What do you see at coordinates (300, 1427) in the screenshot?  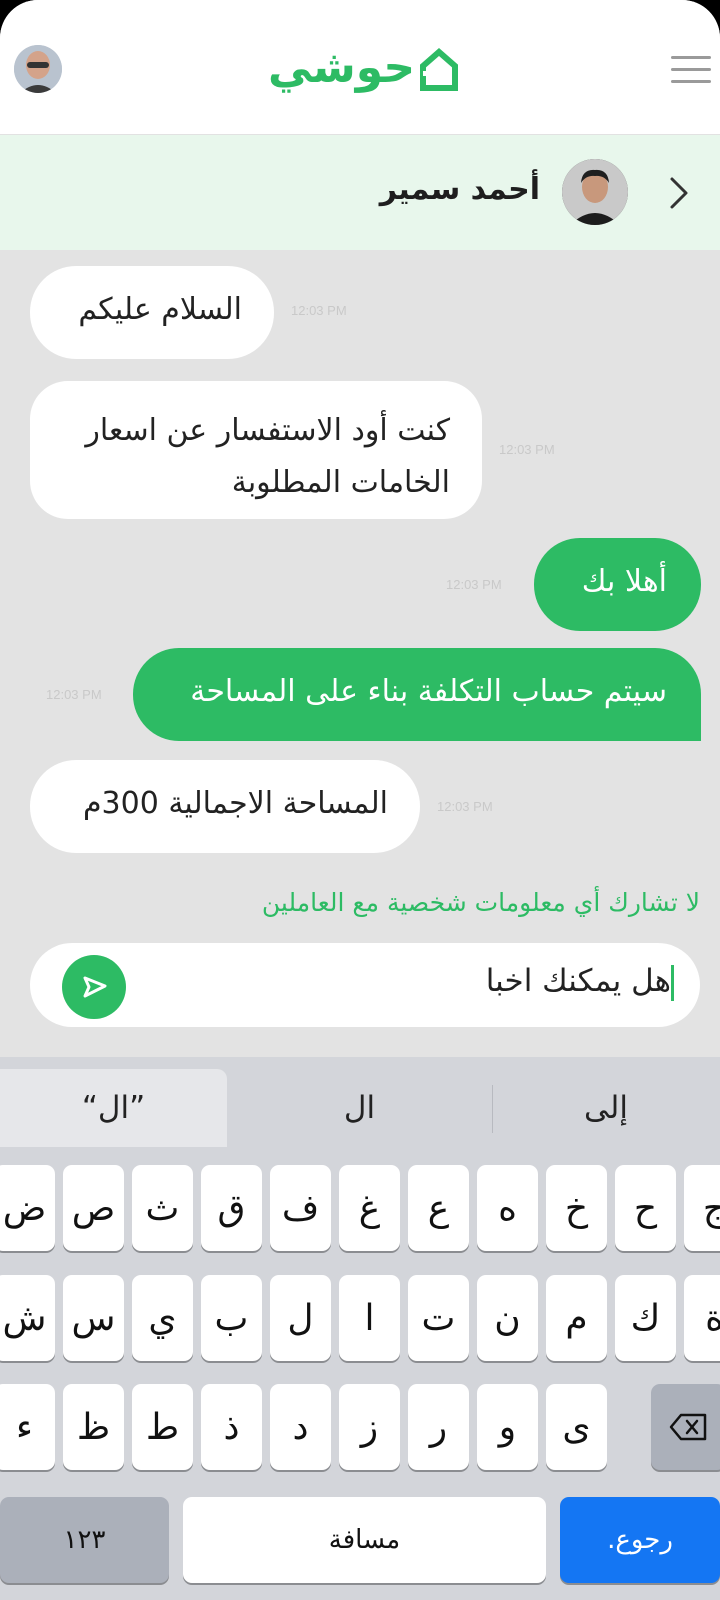 I see `key: د` at bounding box center [300, 1427].